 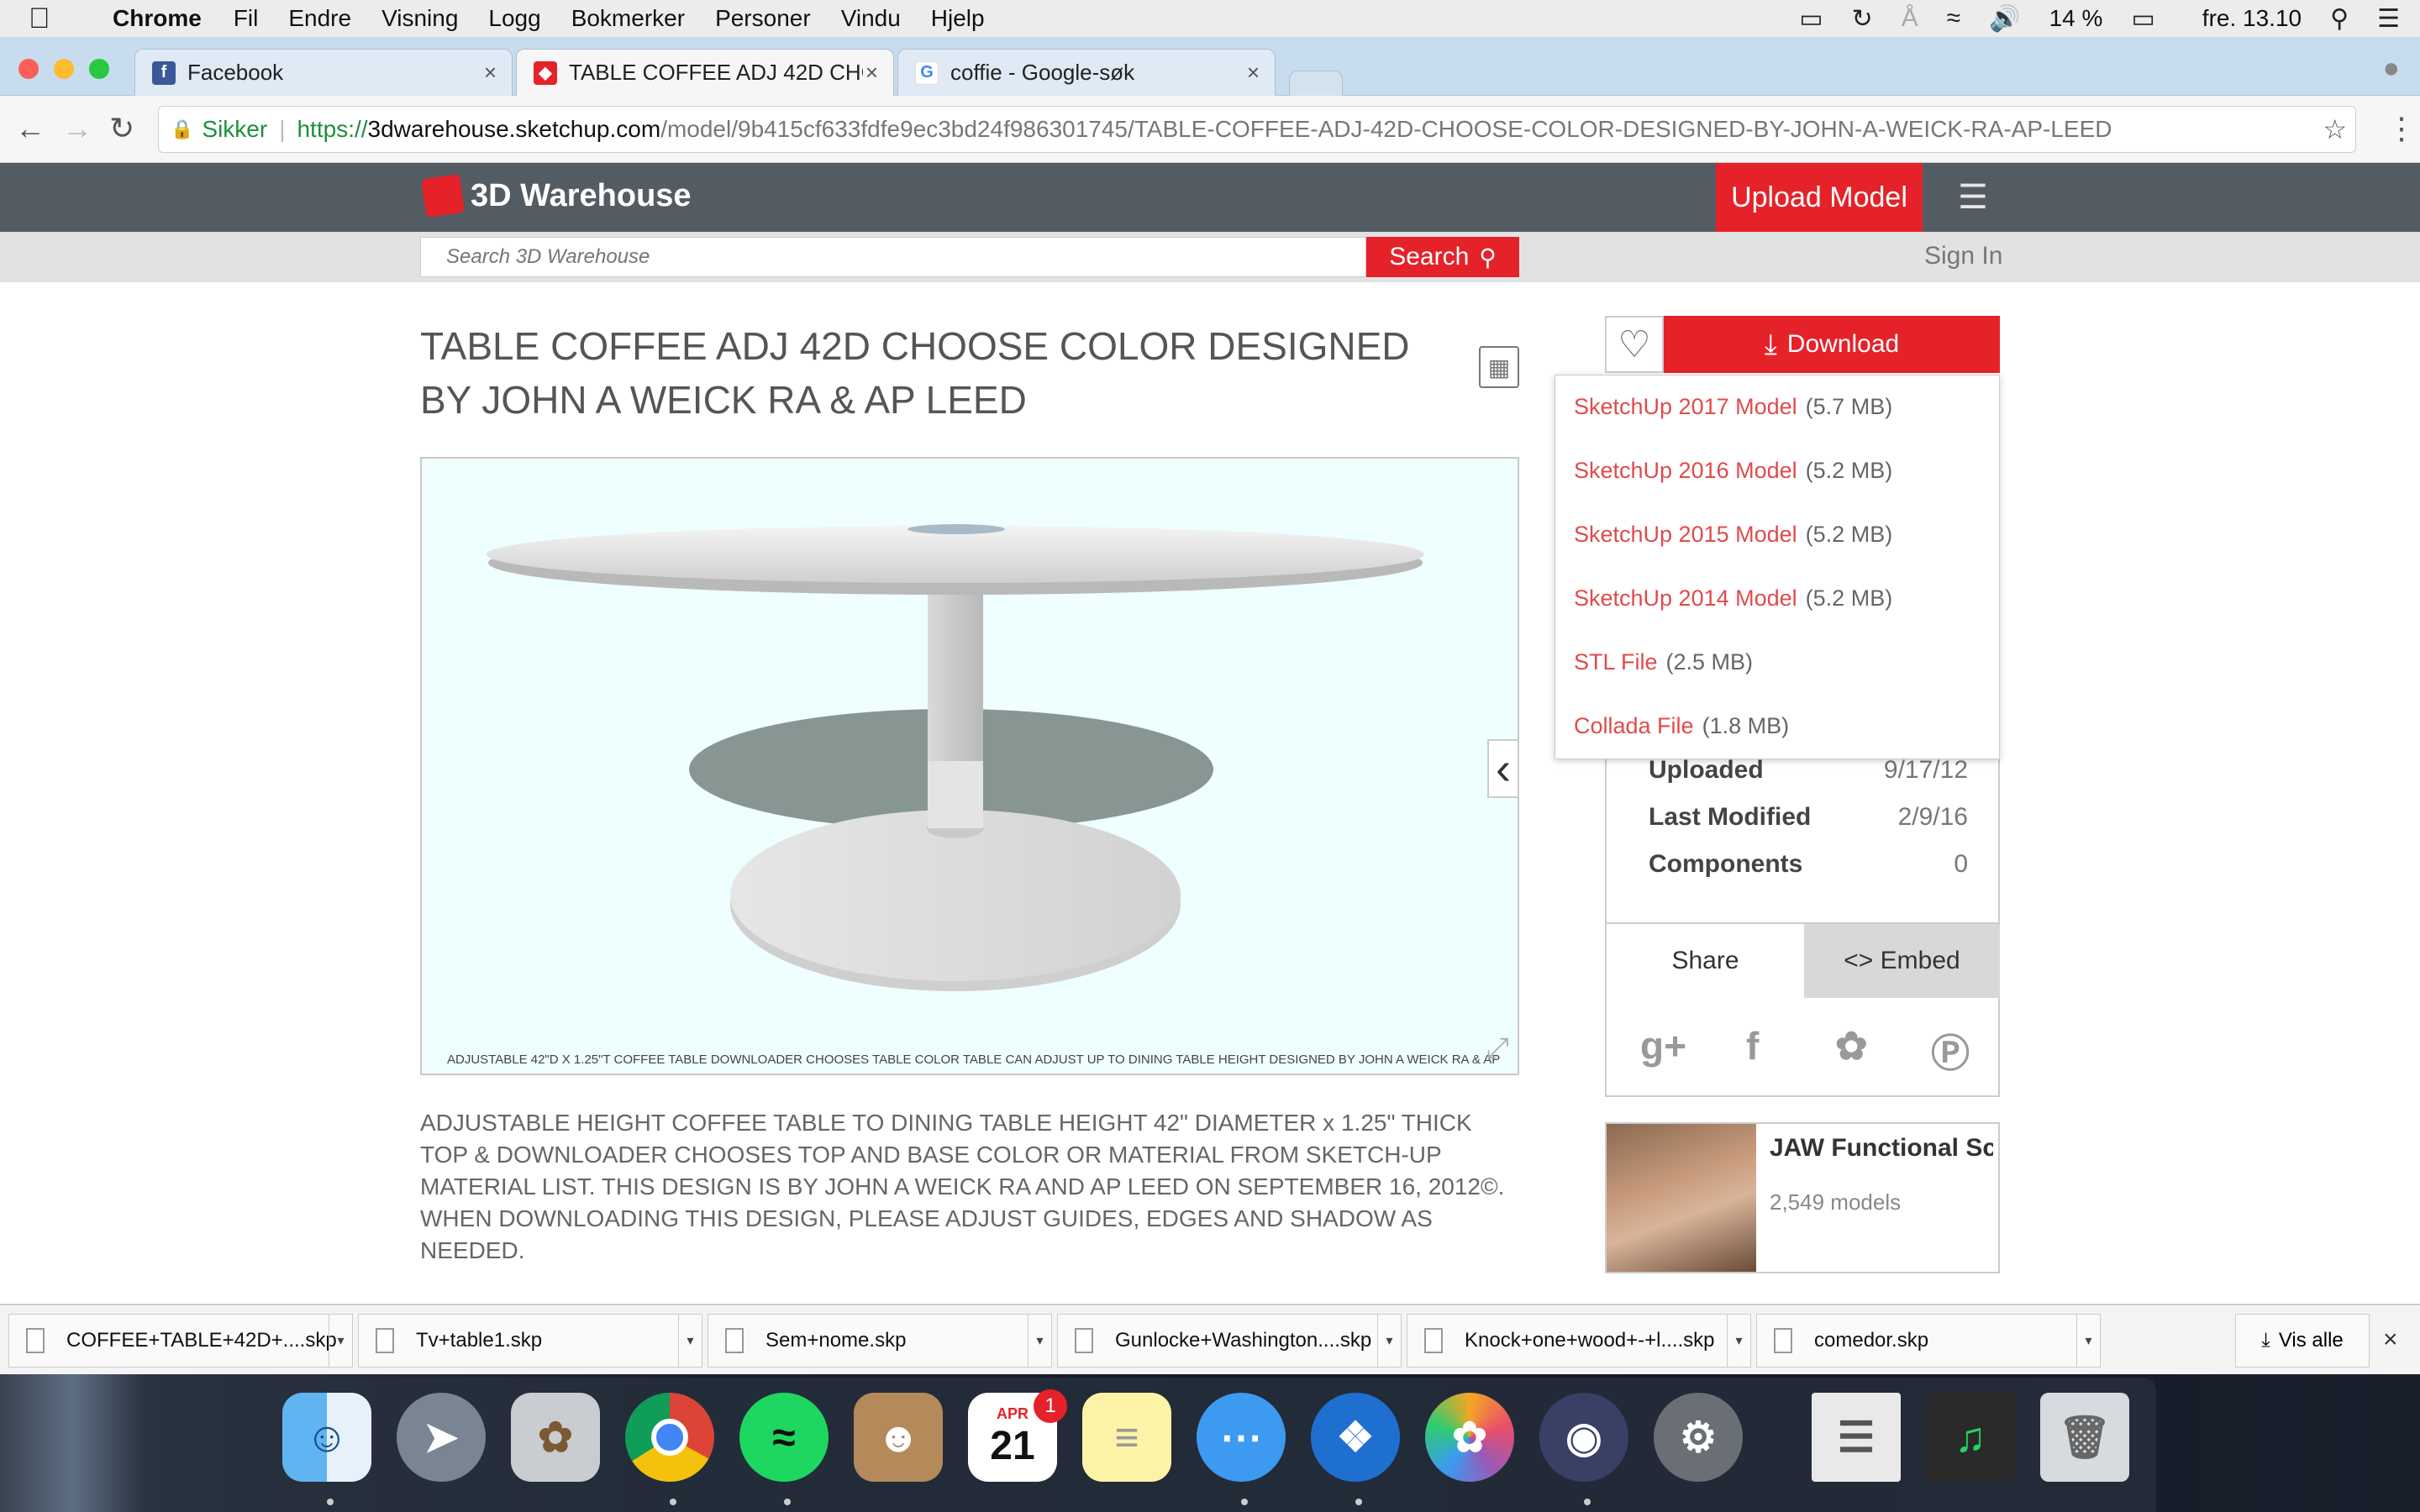 What do you see at coordinates (28, 69) in the screenshot?
I see `window-close-button` at bounding box center [28, 69].